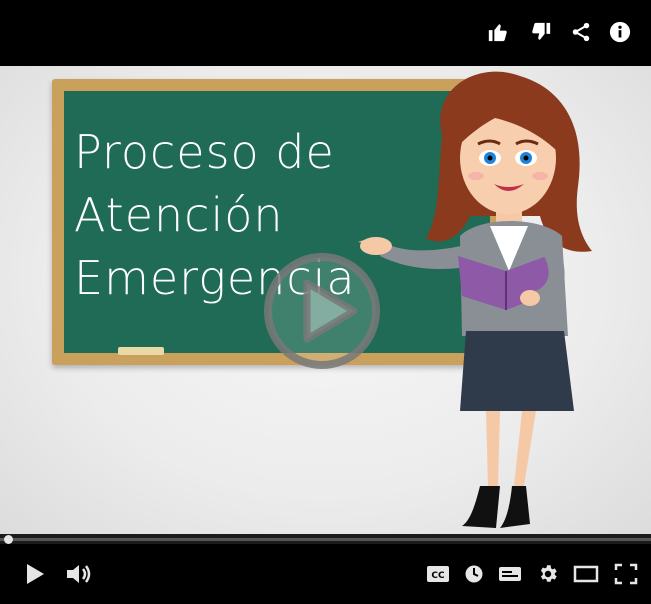 This screenshot has height=604, width=651. I want to click on svg-text: CC, so click(438, 576).